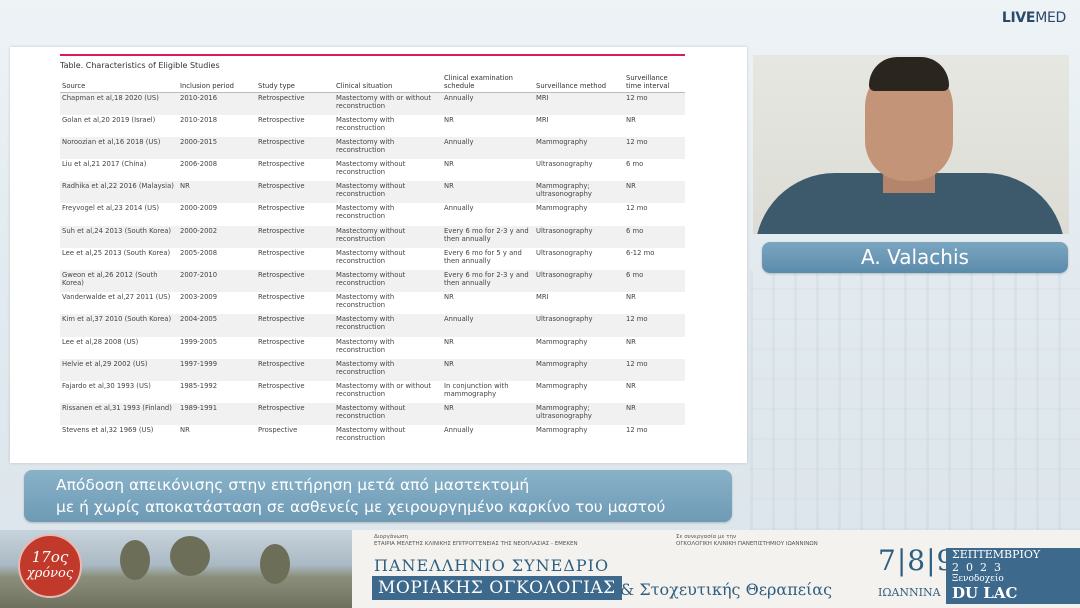  Describe the element at coordinates (119, 83) in the screenshot. I see `column-header: Source` at that location.